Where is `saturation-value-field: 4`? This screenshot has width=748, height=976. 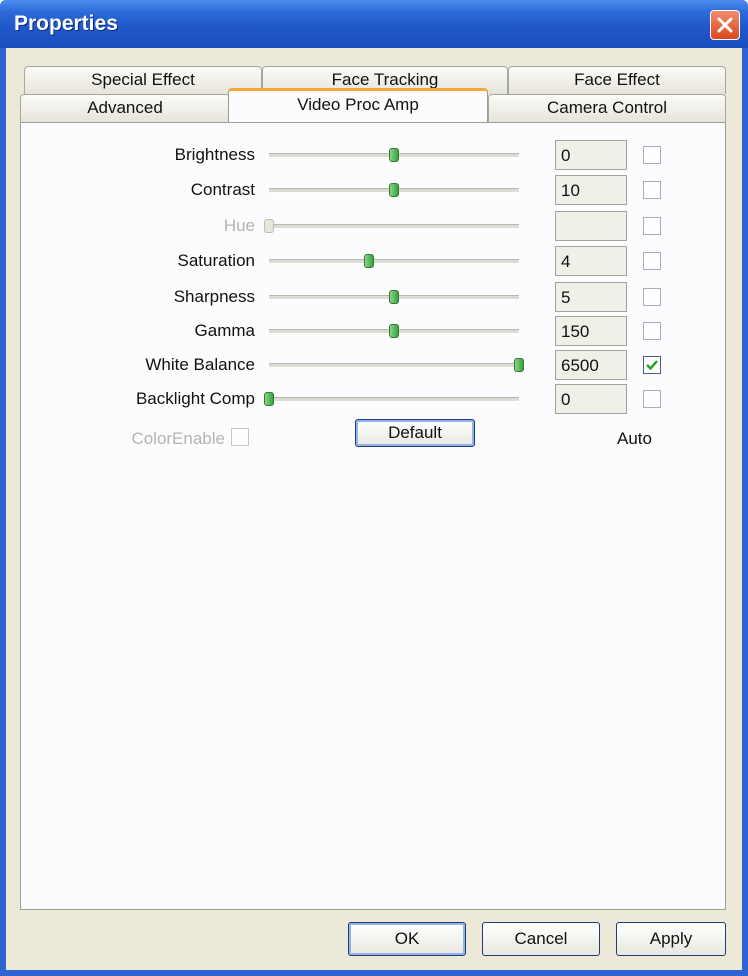
saturation-value-field: 4 is located at coordinates (591, 261).